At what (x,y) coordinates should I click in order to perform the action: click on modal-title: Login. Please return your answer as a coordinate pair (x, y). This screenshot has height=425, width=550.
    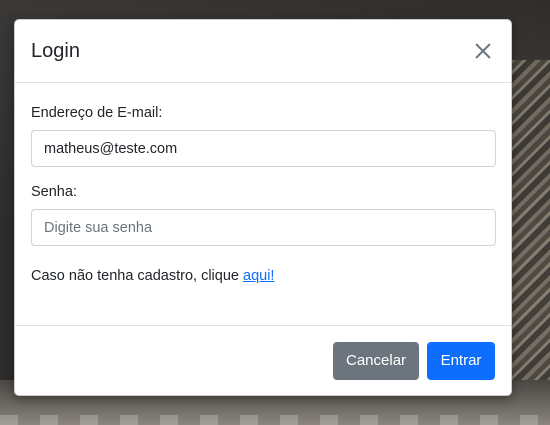
    Looking at the image, I should click on (55, 50).